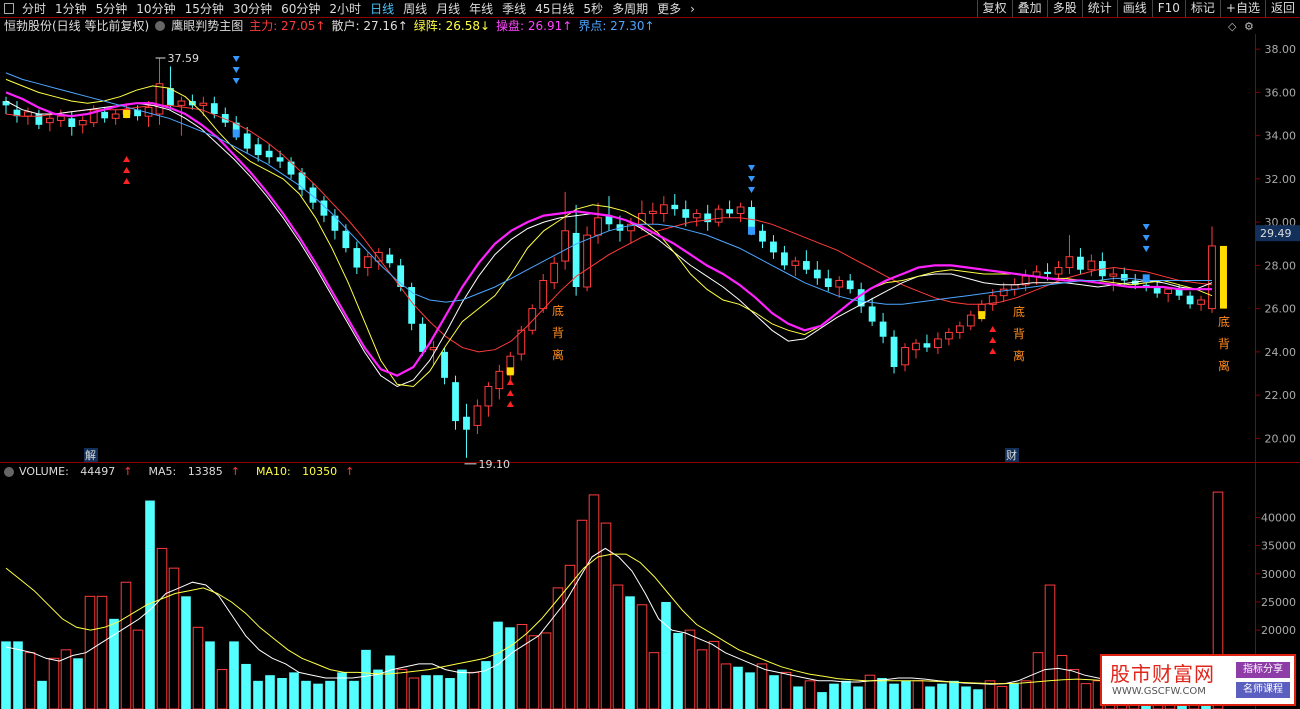 The width and height of the screenshot is (1300, 709). Describe the element at coordinates (1019, 355) in the screenshot. I see `divergence-2-char-2: 离` at that location.